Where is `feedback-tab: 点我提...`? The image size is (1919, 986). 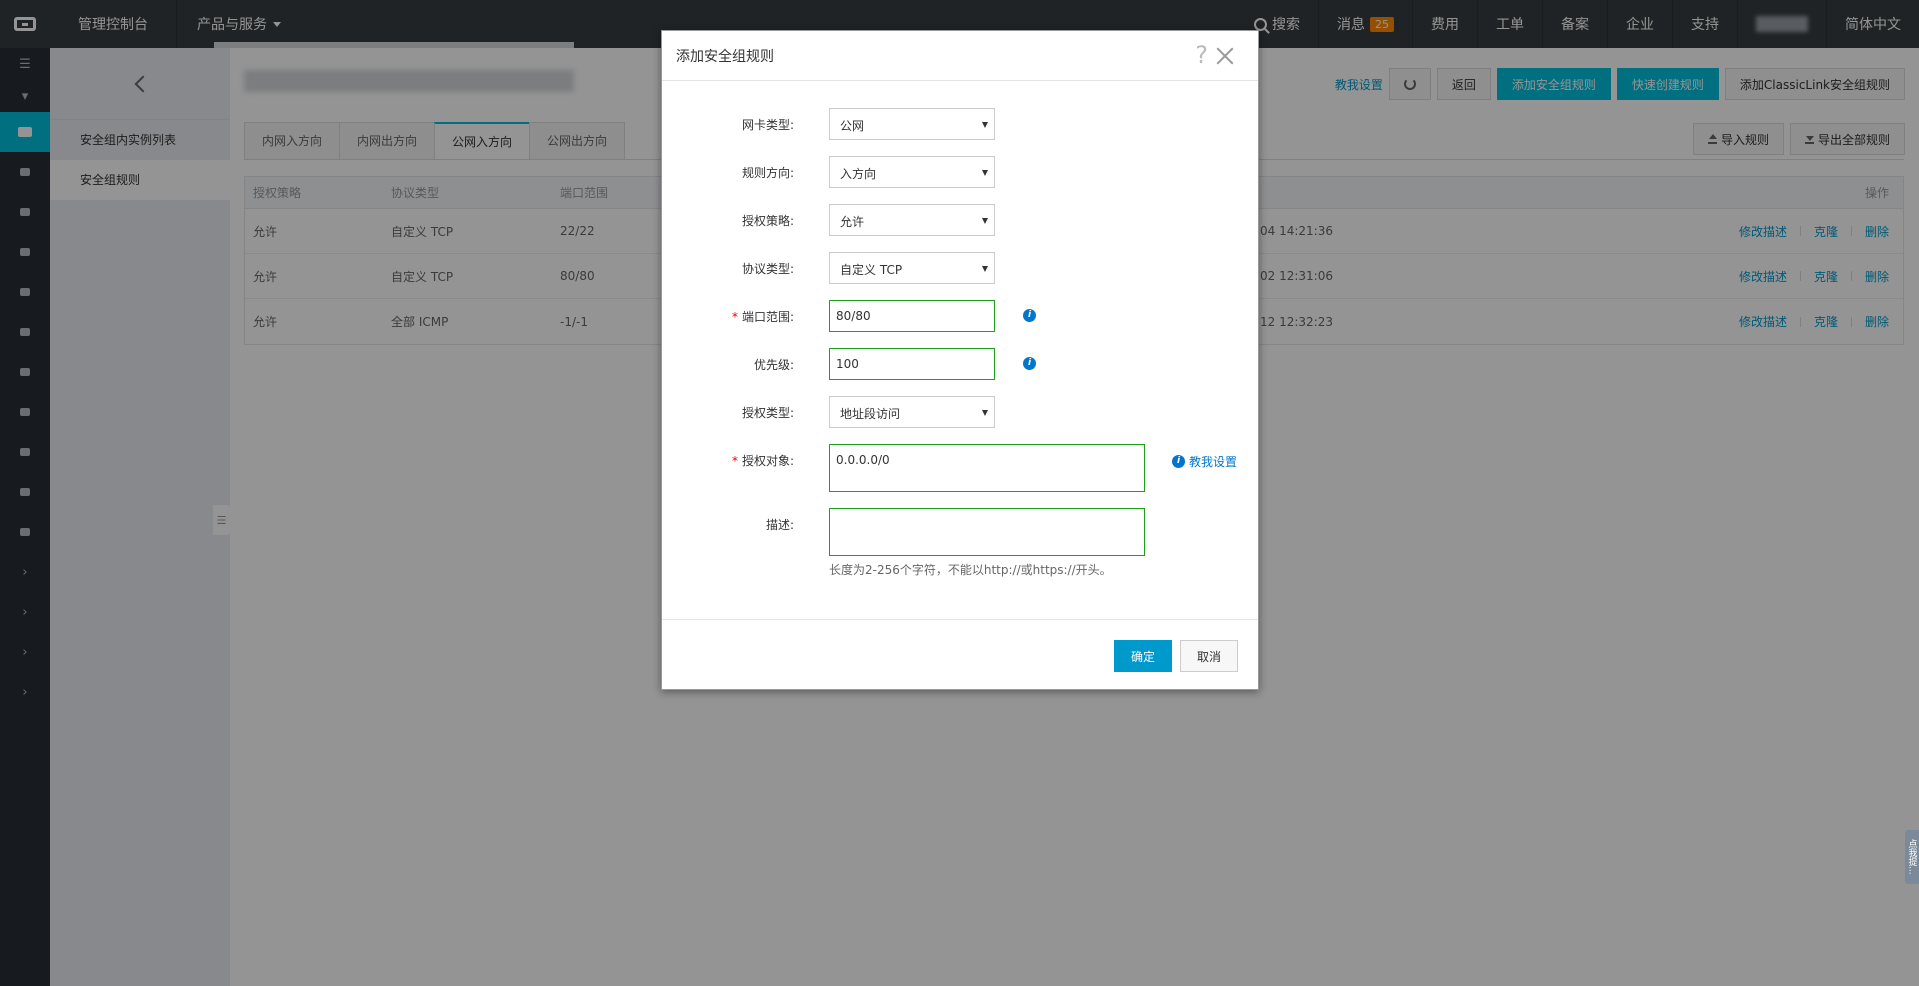 feedback-tab: 点我提... is located at coordinates (1912, 857).